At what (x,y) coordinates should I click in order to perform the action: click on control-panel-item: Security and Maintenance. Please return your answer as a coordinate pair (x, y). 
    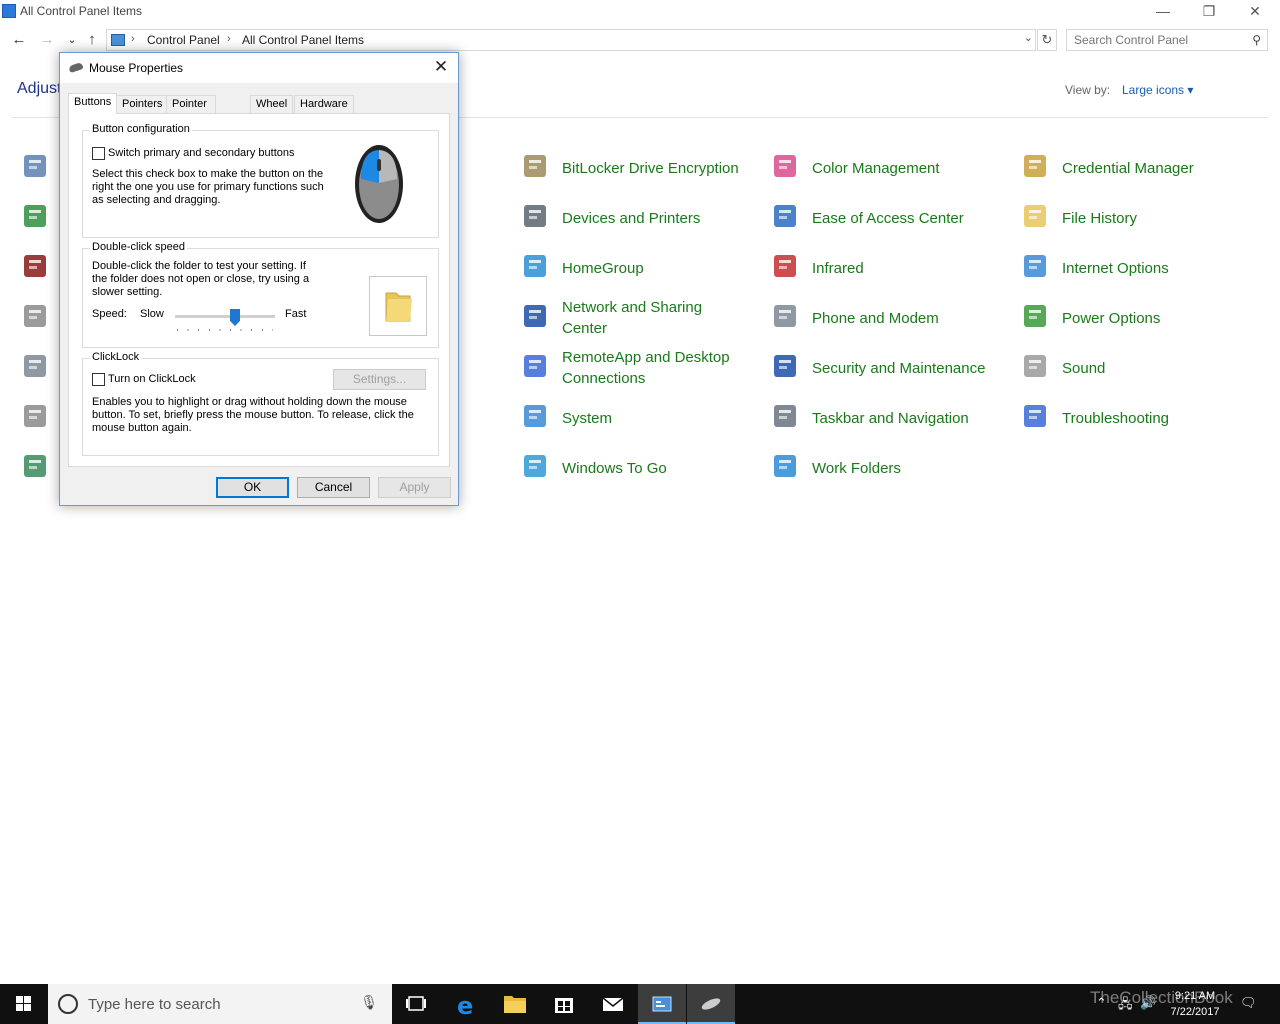
    Looking at the image, I should click on (890, 368).